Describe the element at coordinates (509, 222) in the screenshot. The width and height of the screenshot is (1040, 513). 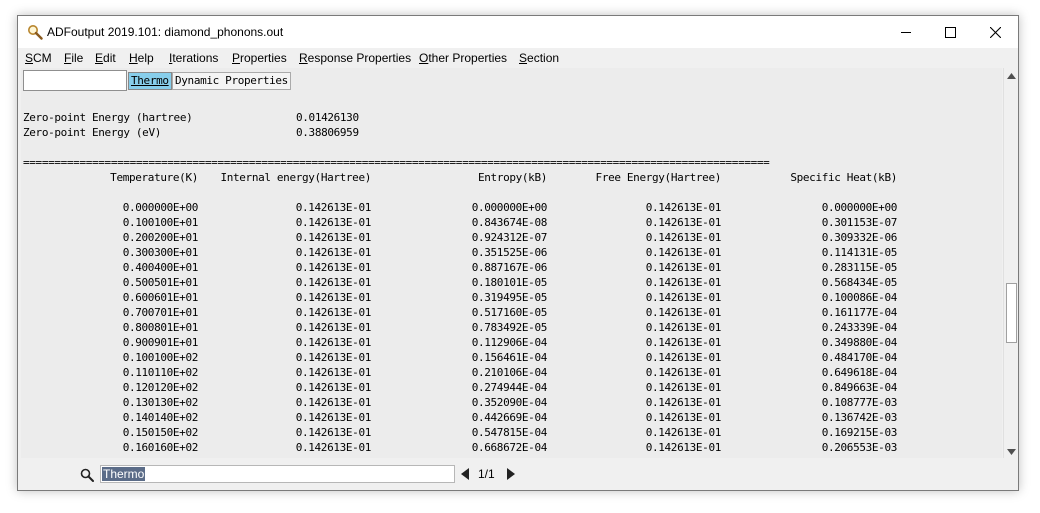
I see `table-cell: 0.843674E-08` at that location.